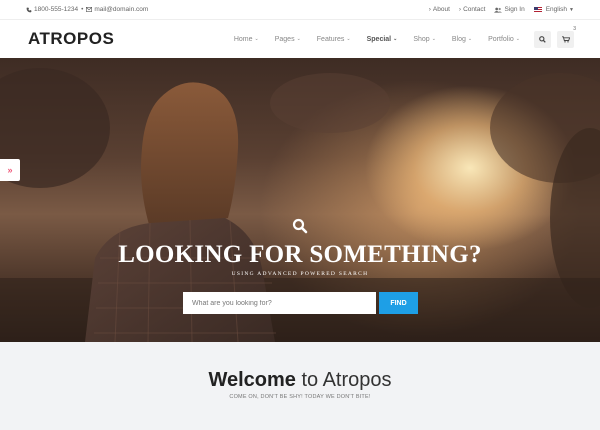 This screenshot has height=430, width=600. I want to click on nav-features-label: Features, so click(330, 39).